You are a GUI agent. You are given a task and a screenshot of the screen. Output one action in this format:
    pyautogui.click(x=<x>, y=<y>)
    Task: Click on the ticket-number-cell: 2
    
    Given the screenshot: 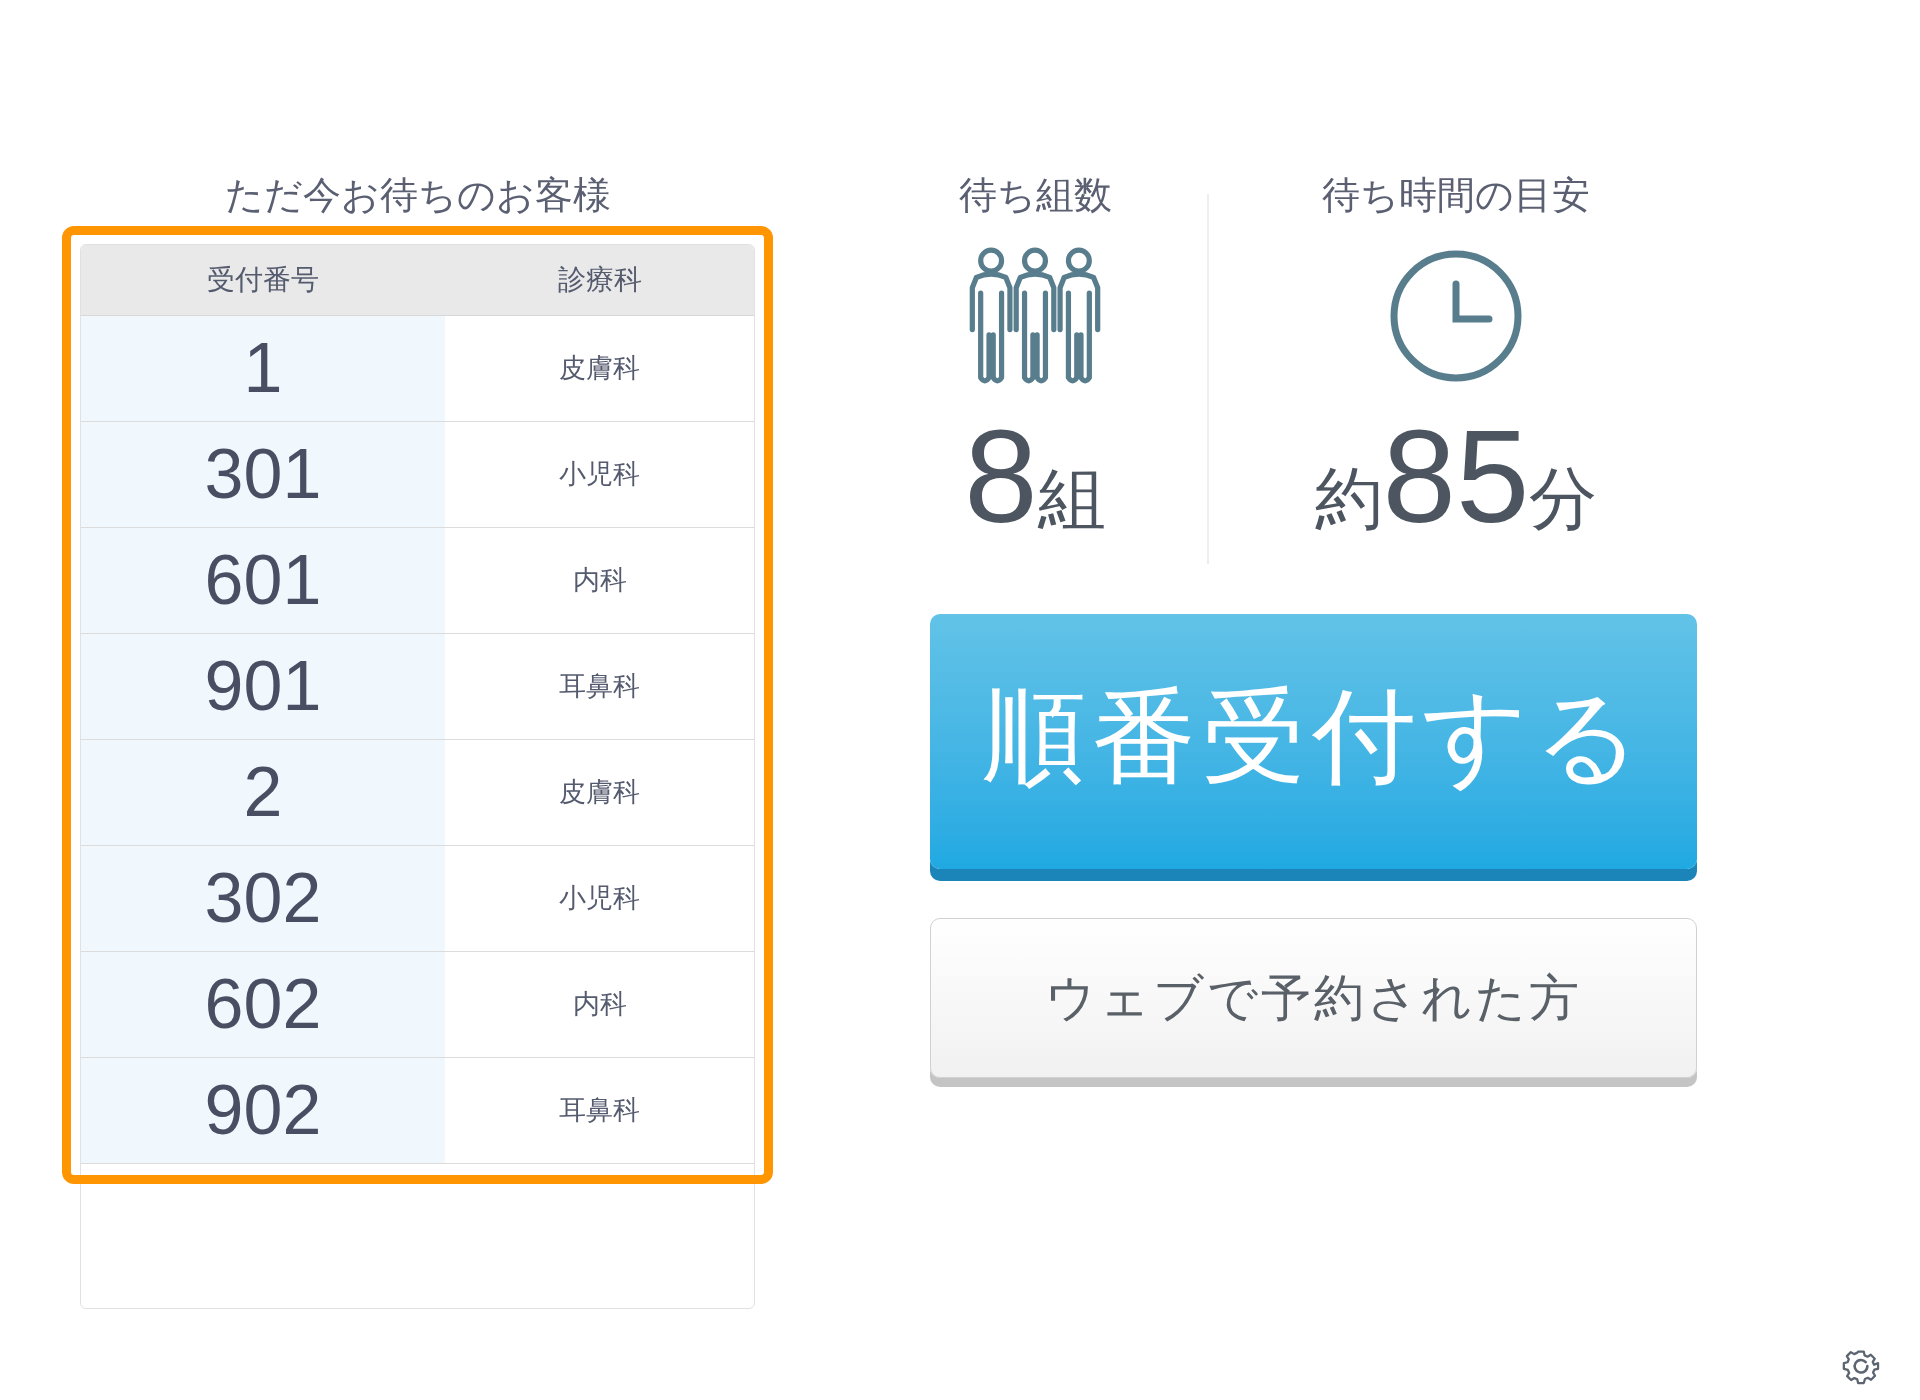 What is the action you would take?
    pyautogui.click(x=263, y=792)
    